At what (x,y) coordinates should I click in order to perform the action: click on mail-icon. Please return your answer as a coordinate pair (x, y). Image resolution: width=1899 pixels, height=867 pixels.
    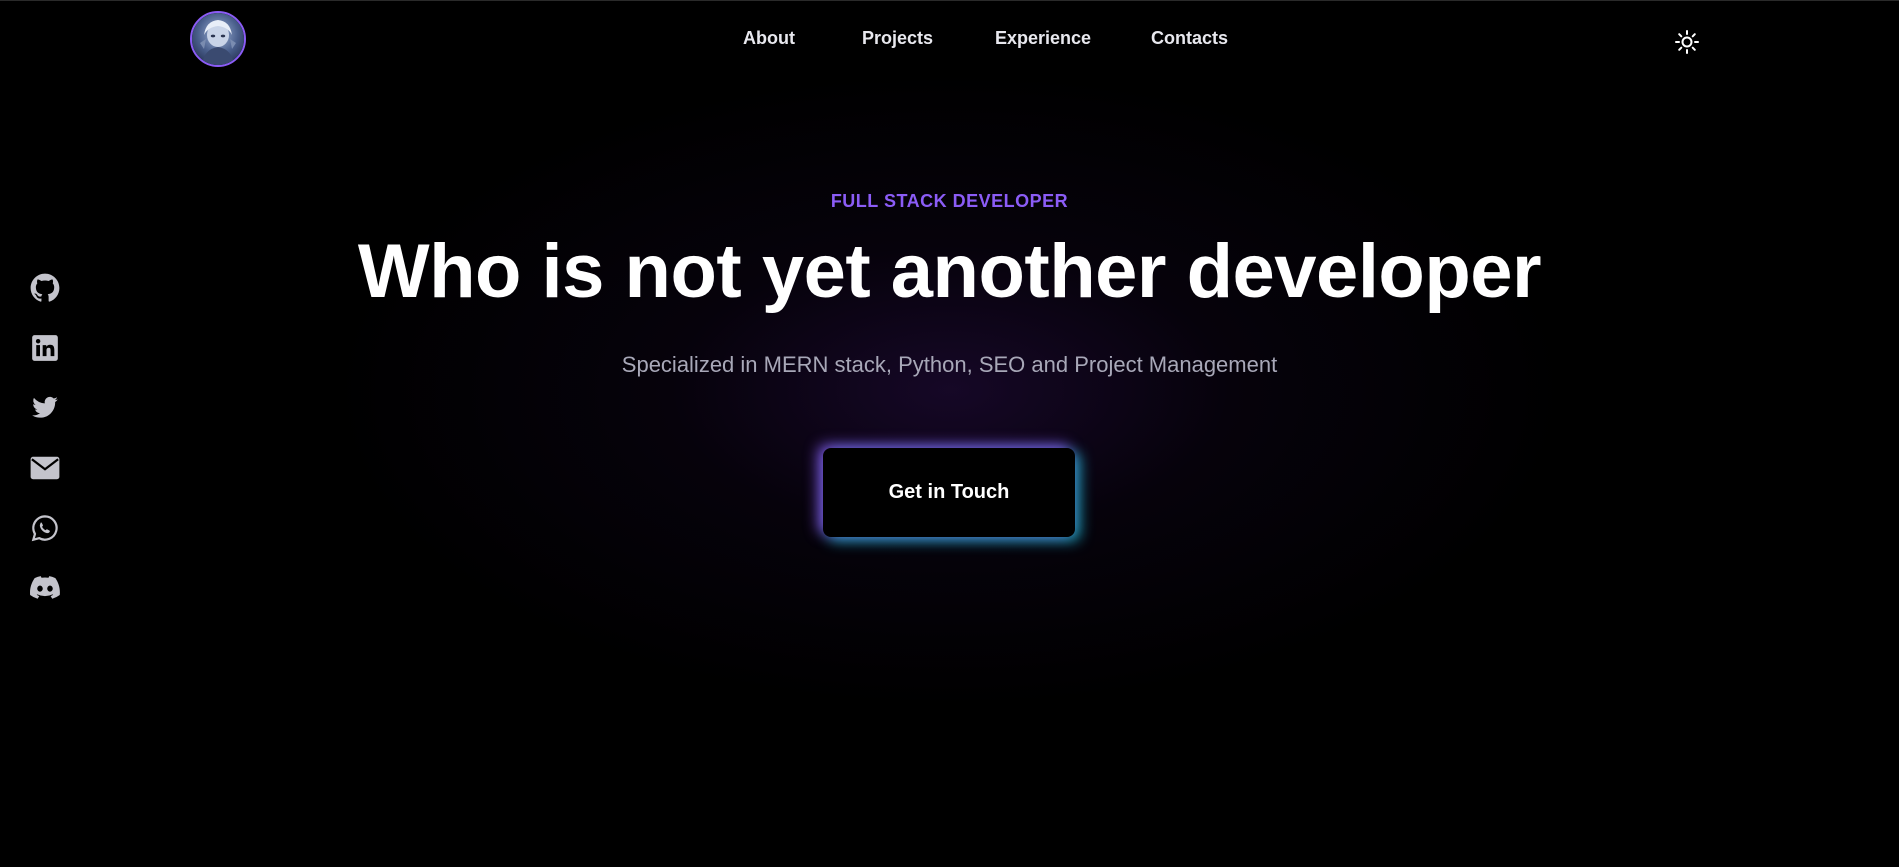
    Looking at the image, I should click on (45, 468).